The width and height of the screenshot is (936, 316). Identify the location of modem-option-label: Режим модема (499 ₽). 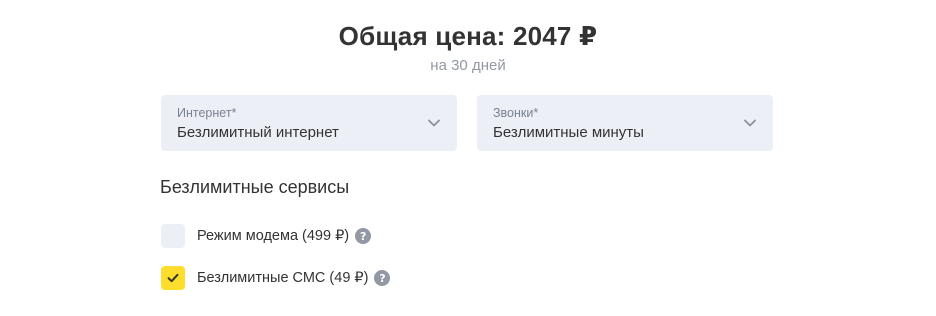
(273, 236).